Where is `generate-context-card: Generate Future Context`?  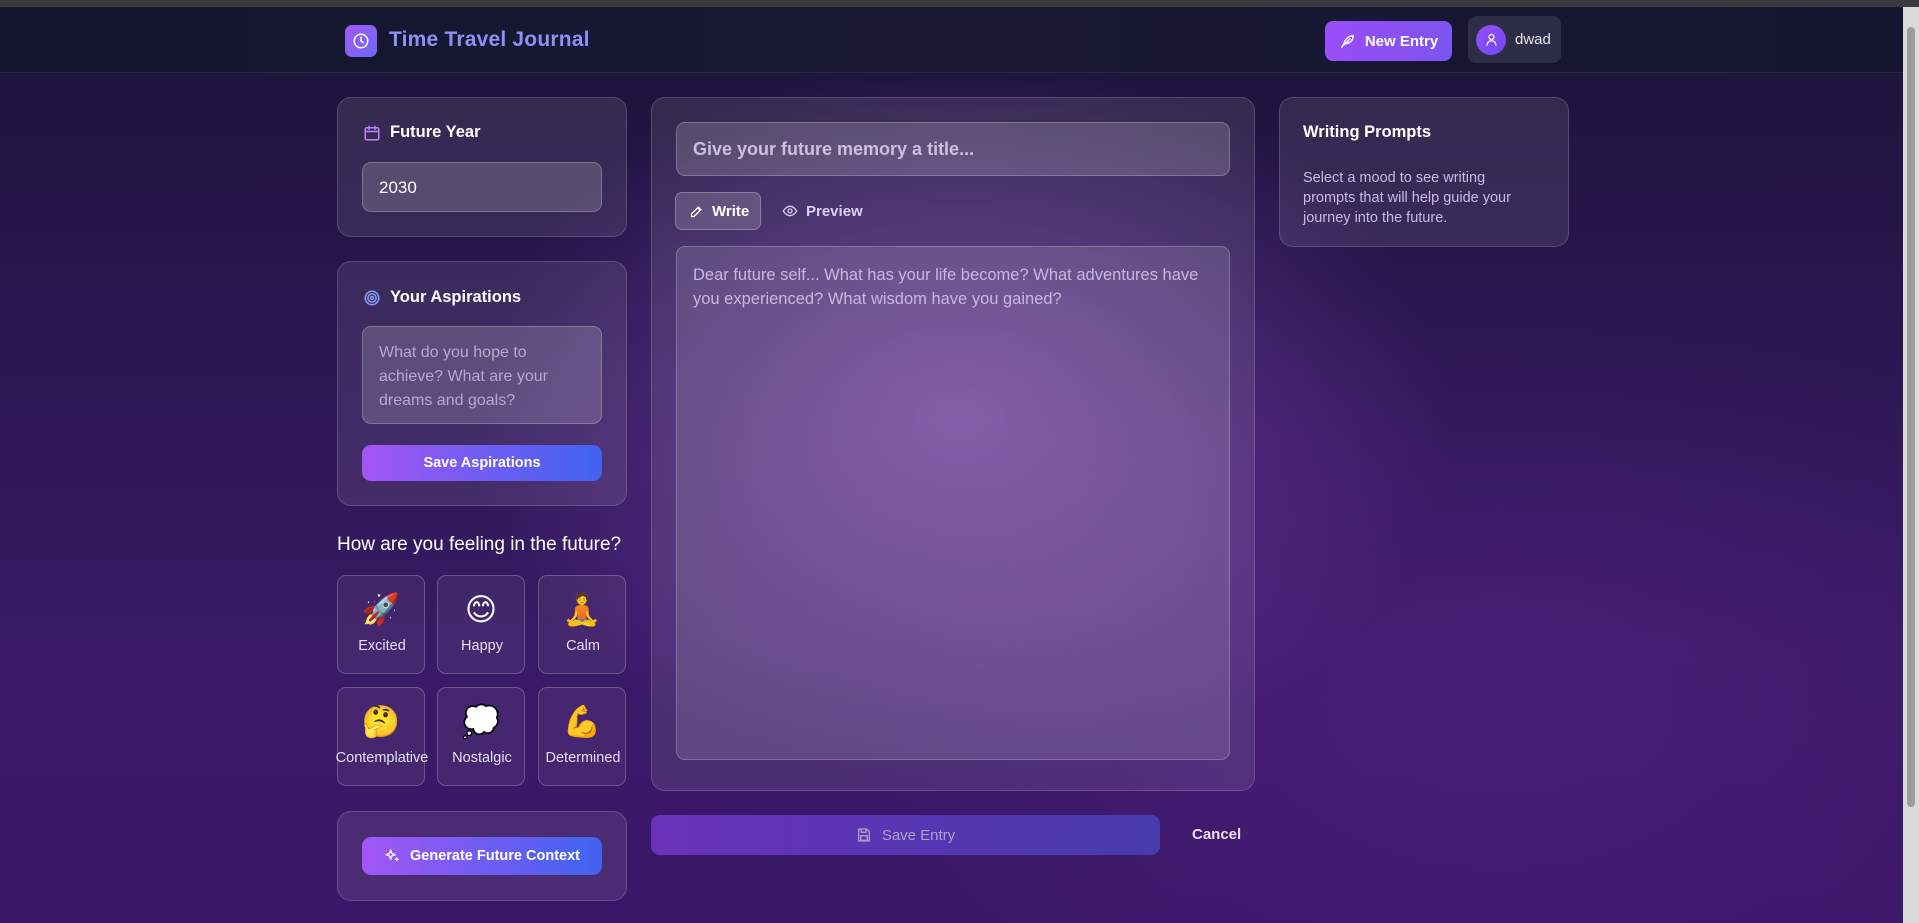 generate-context-card: Generate Future Context is located at coordinates (482, 856).